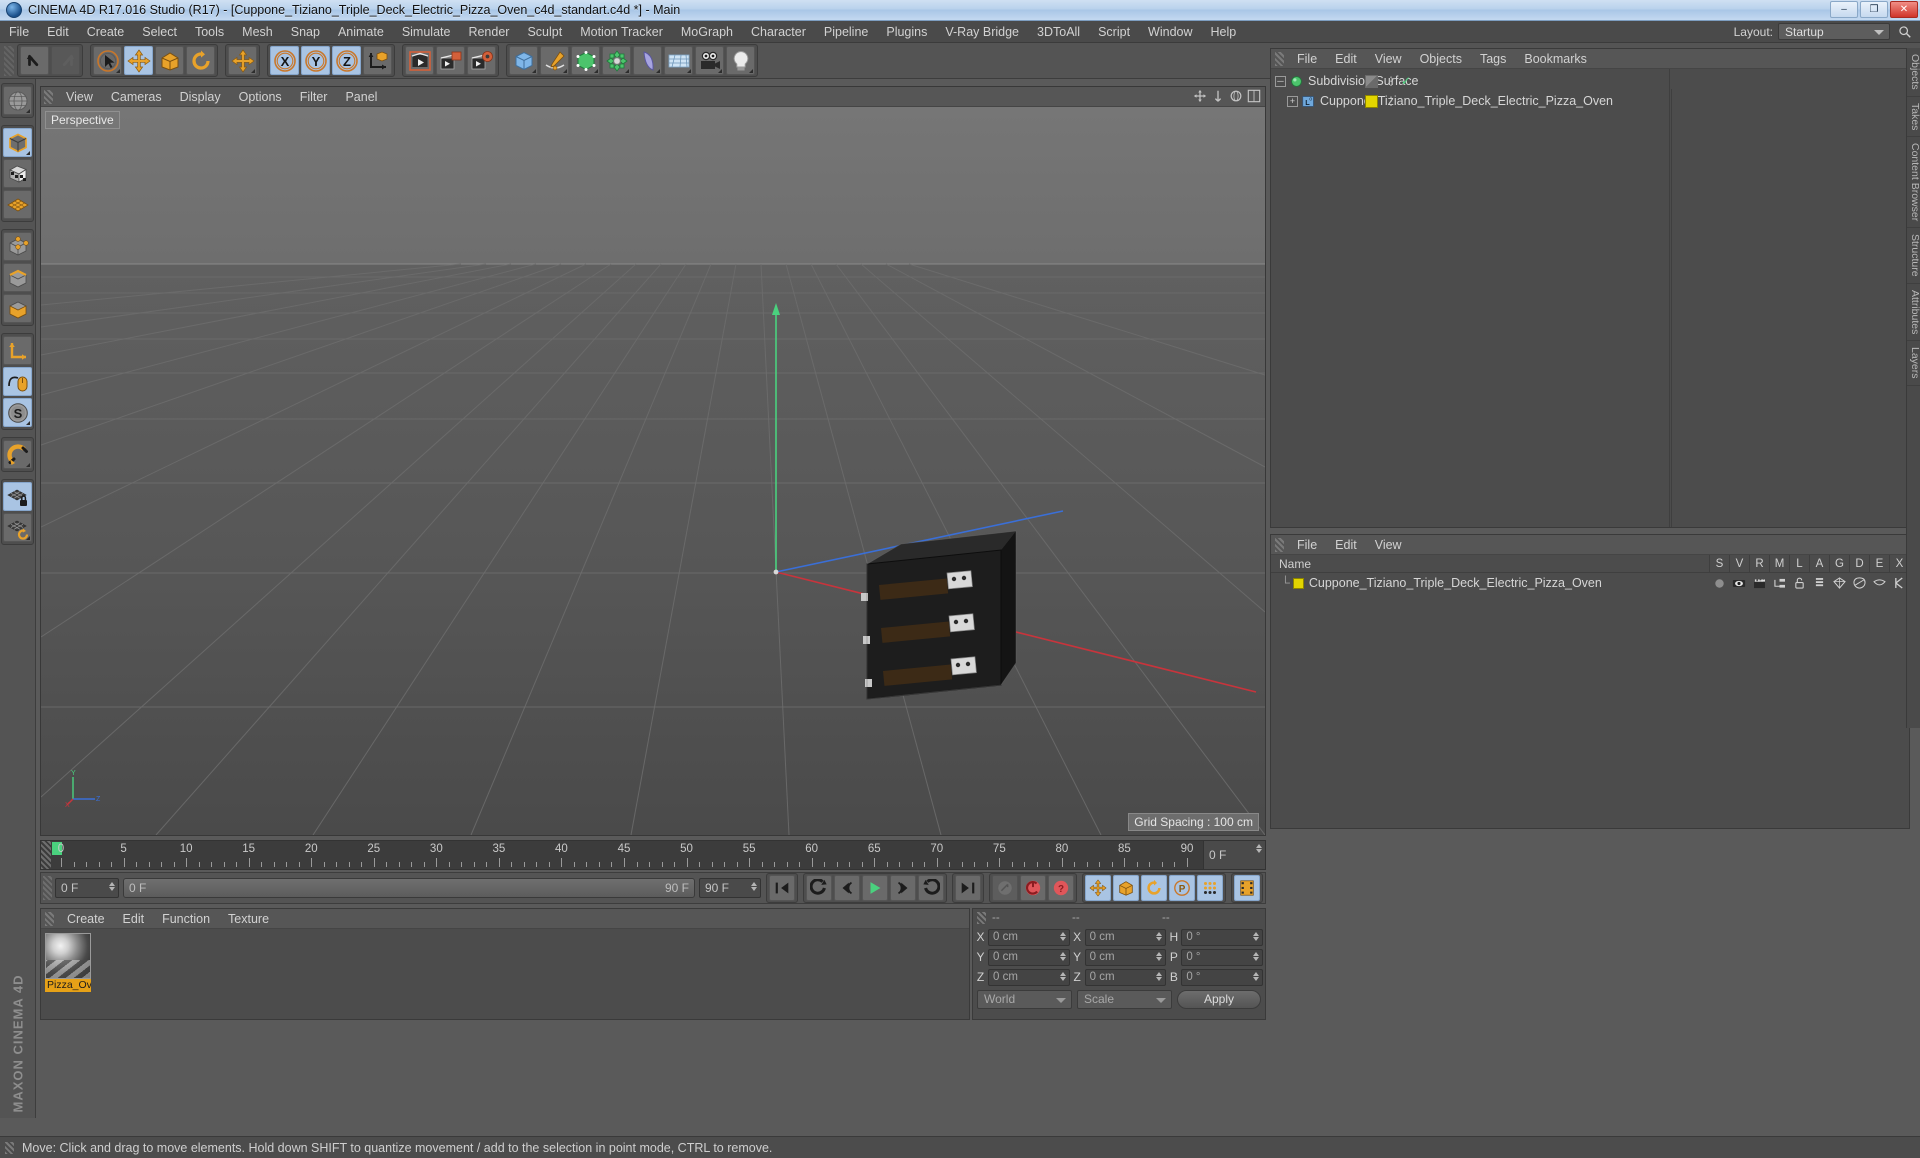  What do you see at coordinates (138, 60) in the screenshot?
I see `move-tool-button` at bounding box center [138, 60].